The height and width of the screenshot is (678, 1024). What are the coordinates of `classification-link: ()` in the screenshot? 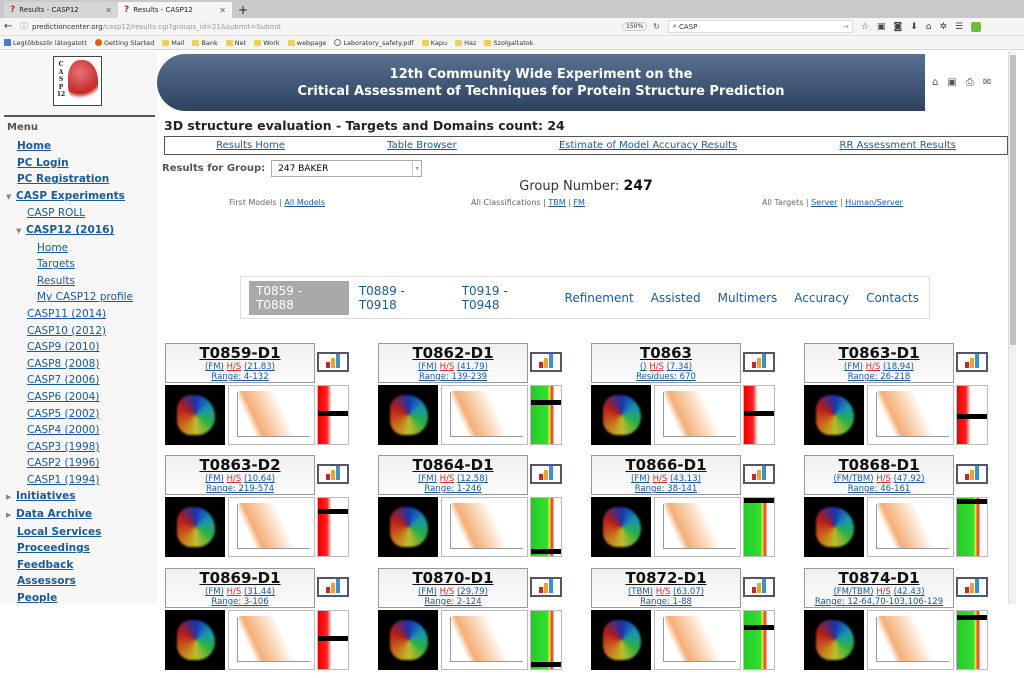 It's located at (643, 367).